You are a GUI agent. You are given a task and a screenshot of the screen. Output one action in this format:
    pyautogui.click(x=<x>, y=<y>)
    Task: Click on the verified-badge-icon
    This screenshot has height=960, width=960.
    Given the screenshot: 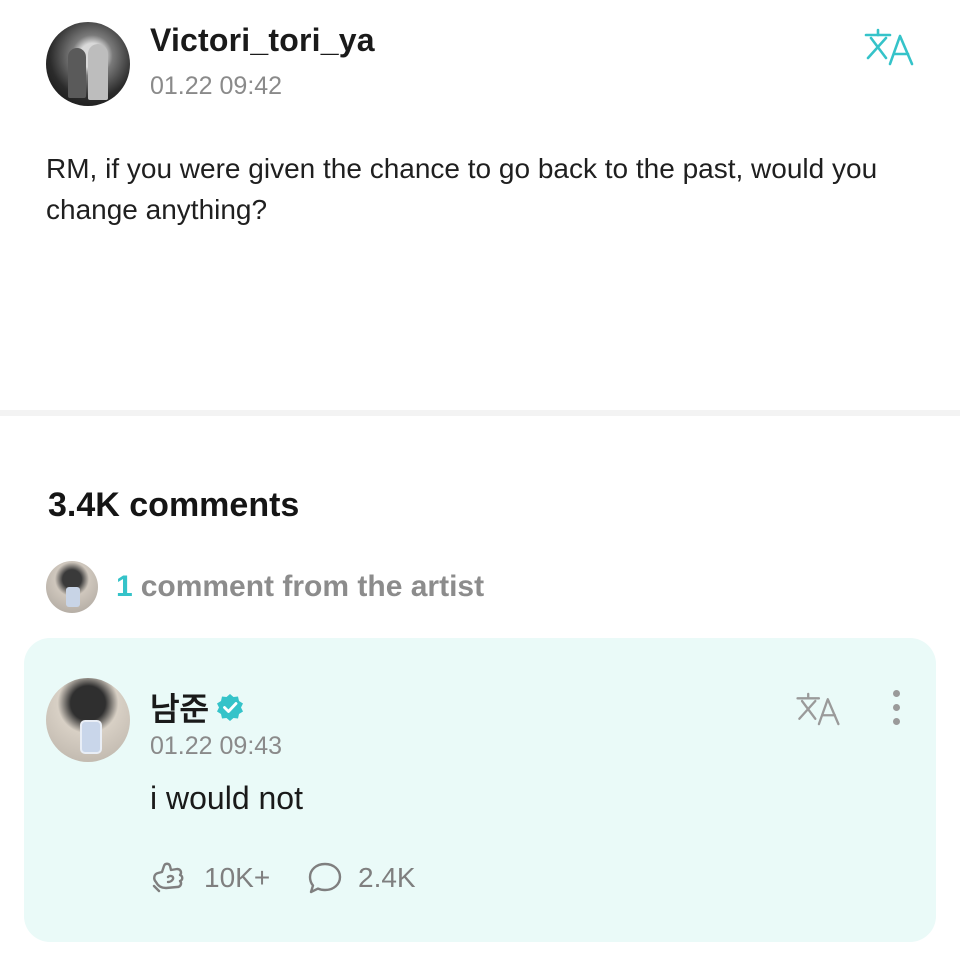 What is the action you would take?
    pyautogui.click(x=229, y=707)
    